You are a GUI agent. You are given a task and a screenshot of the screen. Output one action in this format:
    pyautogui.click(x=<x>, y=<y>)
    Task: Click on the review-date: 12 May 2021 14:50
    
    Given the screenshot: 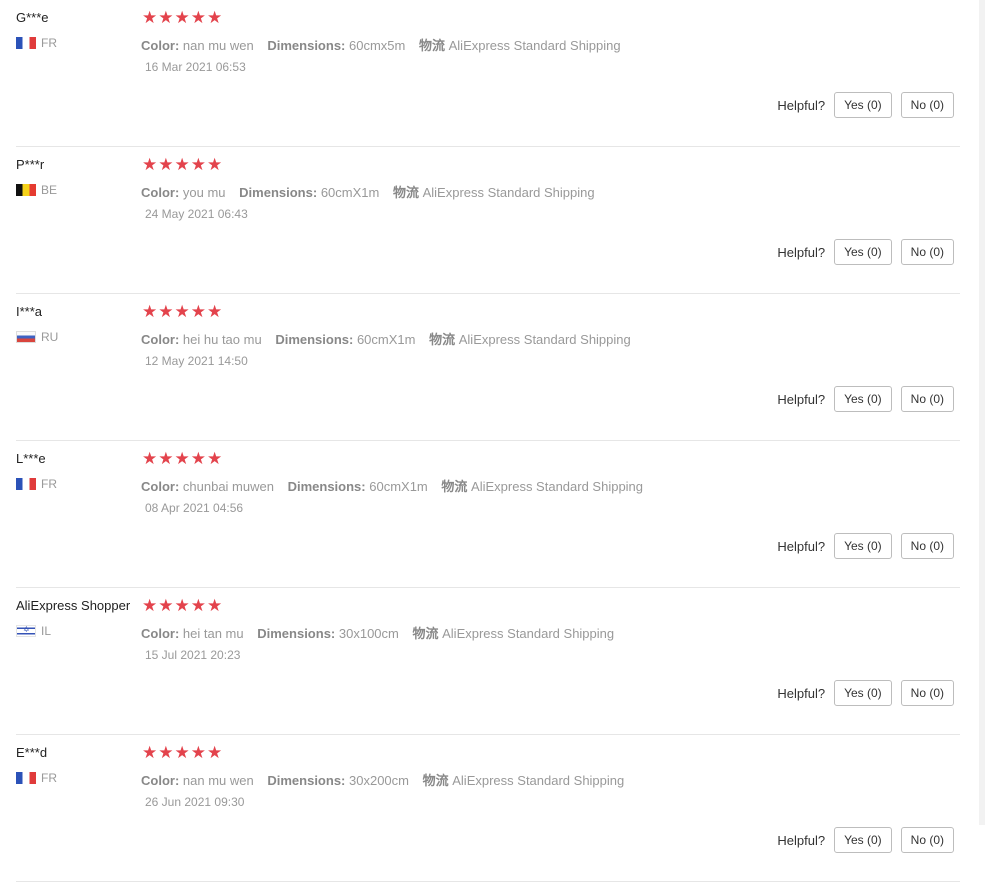 What is the action you would take?
    pyautogui.click(x=196, y=361)
    